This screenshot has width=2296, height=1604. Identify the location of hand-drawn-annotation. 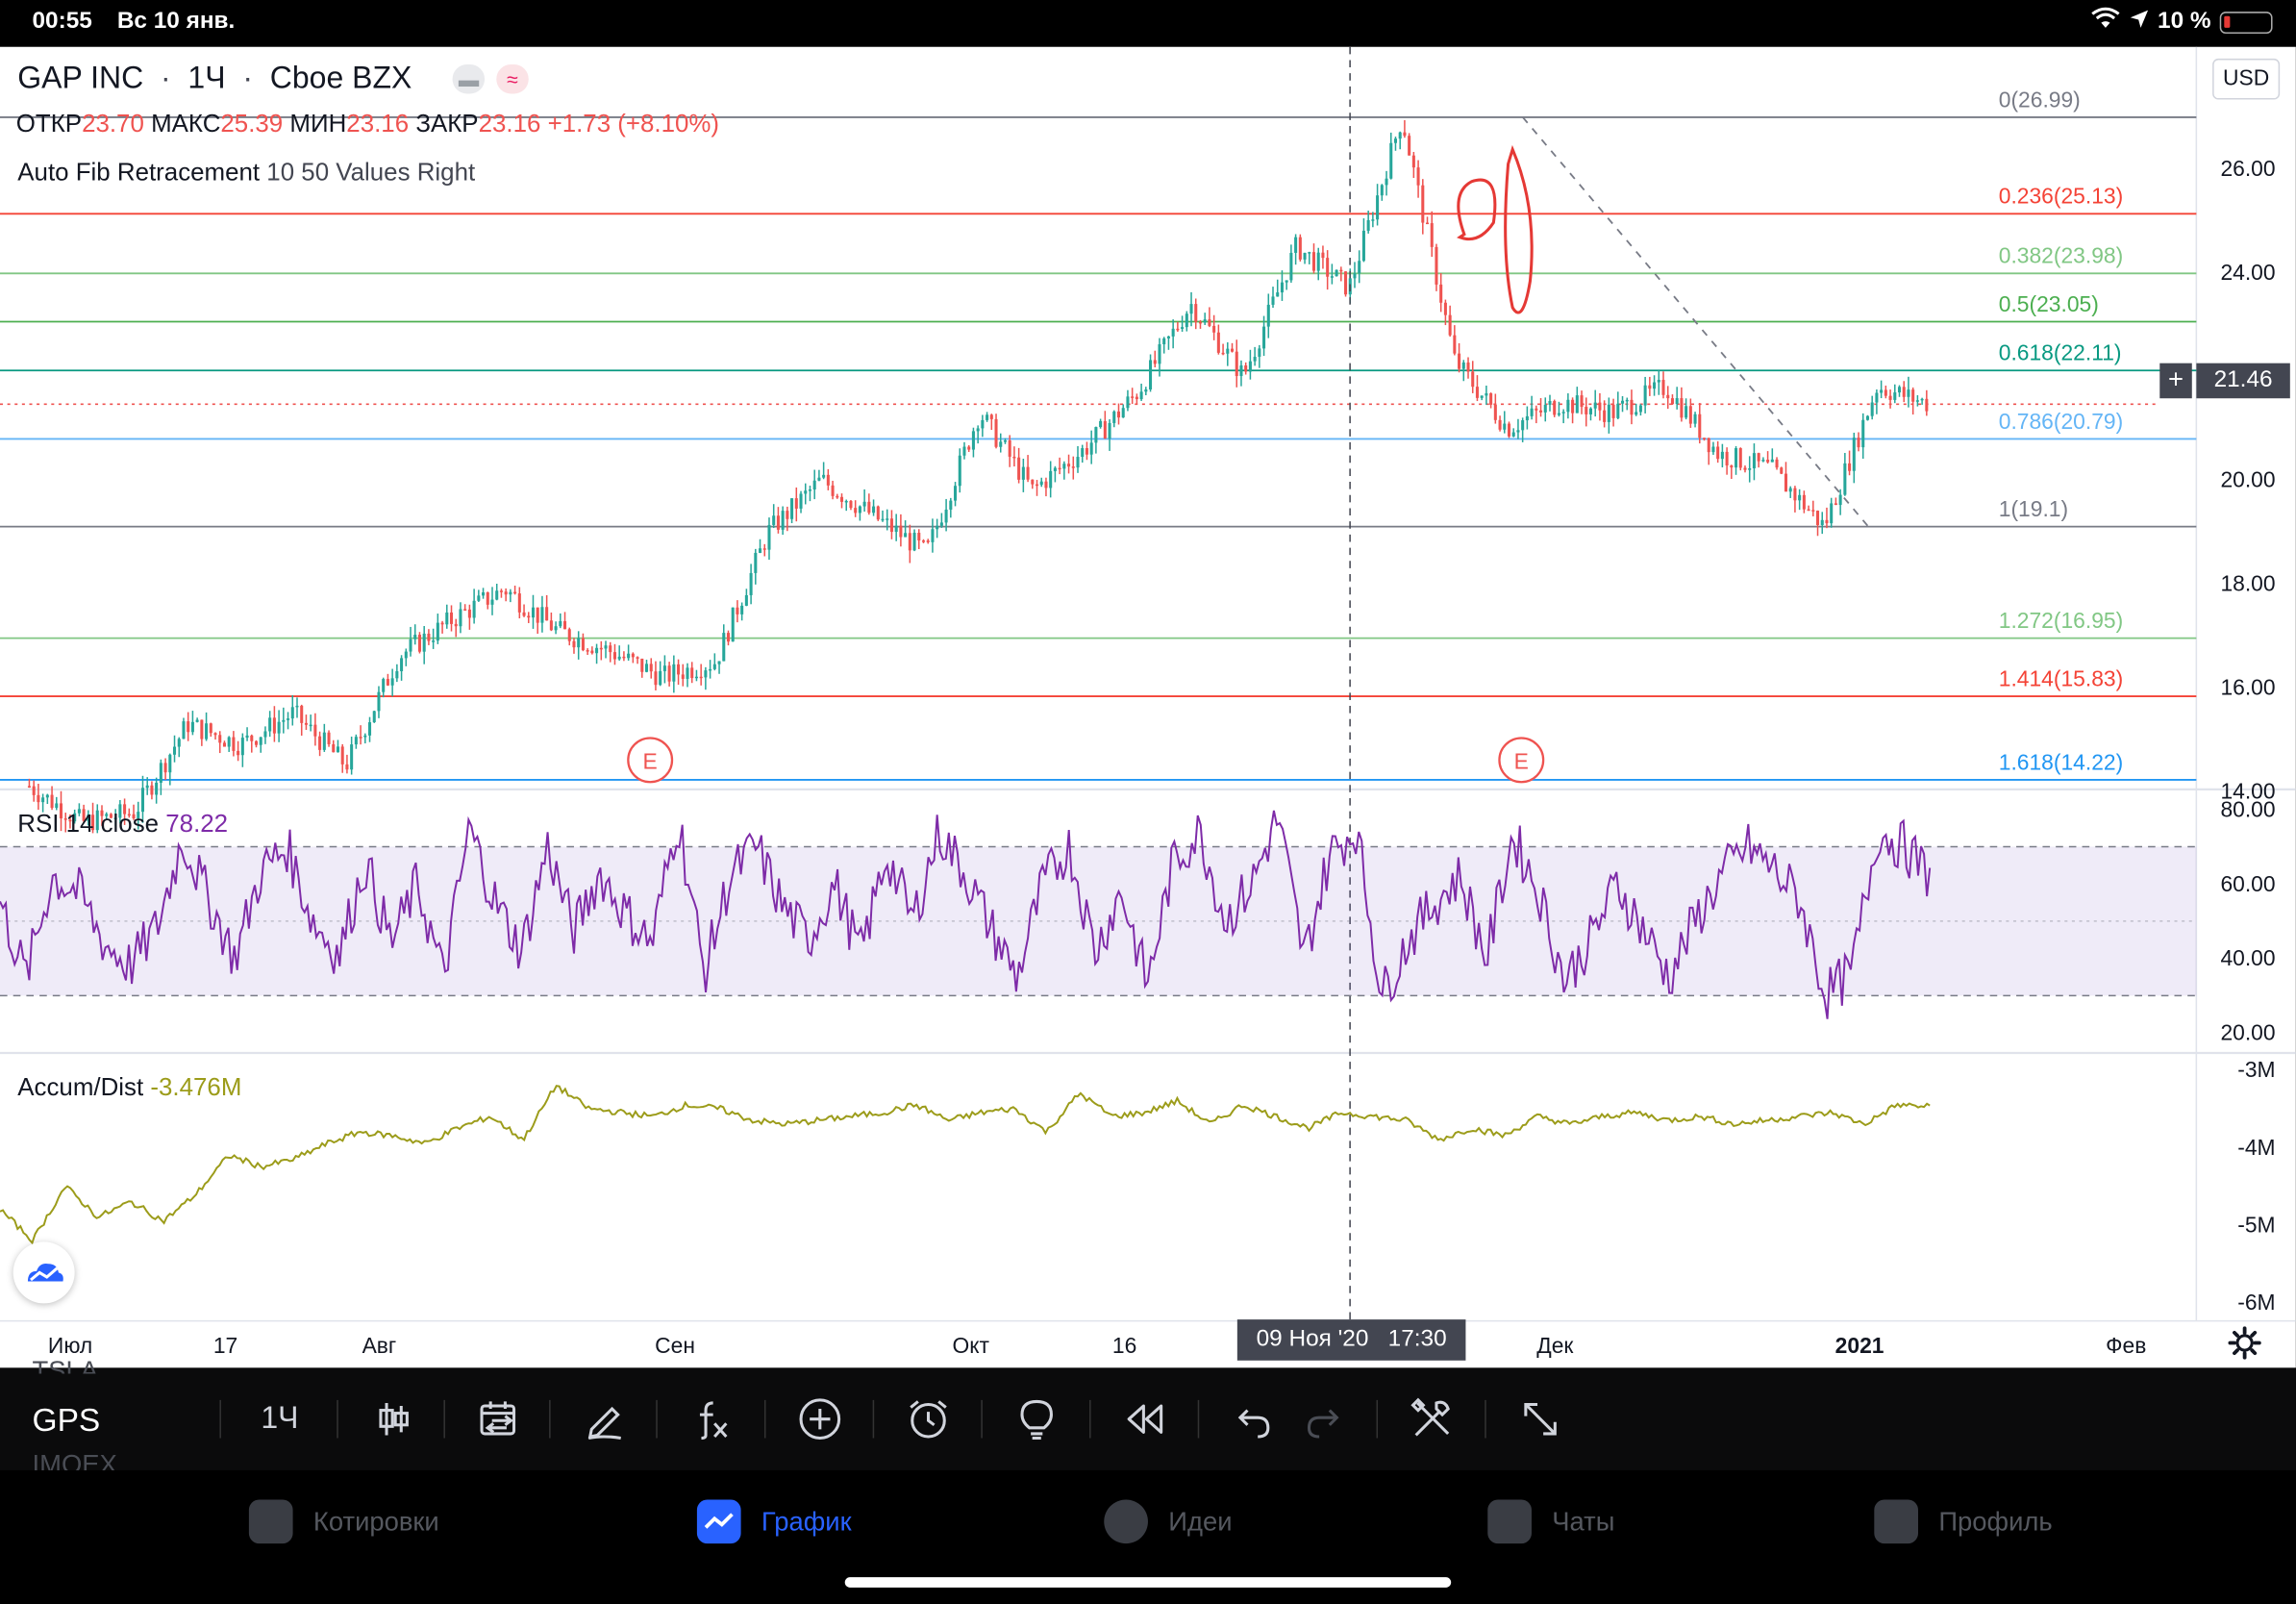
(1495, 229).